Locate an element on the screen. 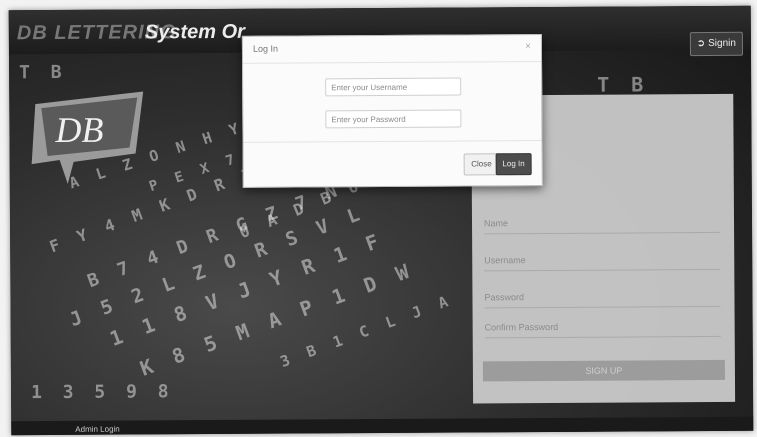  login-modal: Log In × Close Log In is located at coordinates (392, 111).